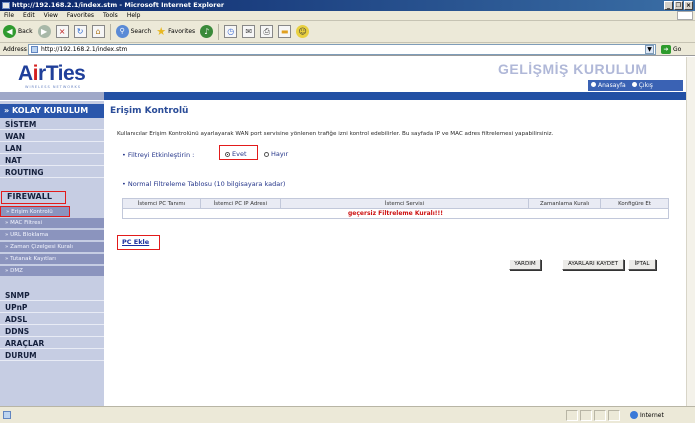  I want to click on header-links: Anasayfa Çıkış, so click(635, 85).